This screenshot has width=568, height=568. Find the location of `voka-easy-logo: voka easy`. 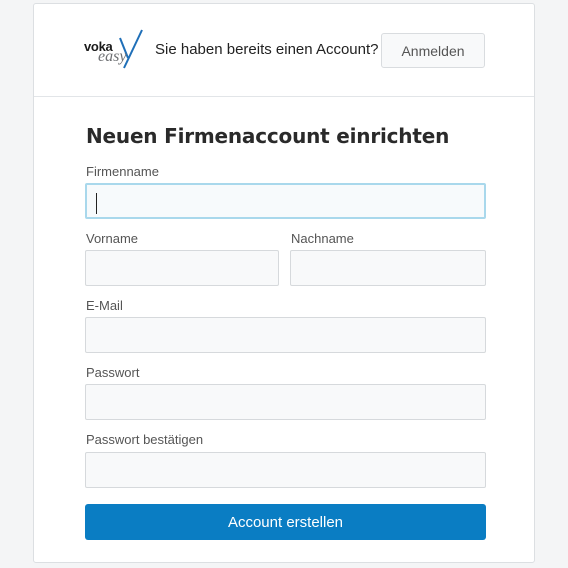

voka-easy-logo: voka easy is located at coordinates (115, 50).